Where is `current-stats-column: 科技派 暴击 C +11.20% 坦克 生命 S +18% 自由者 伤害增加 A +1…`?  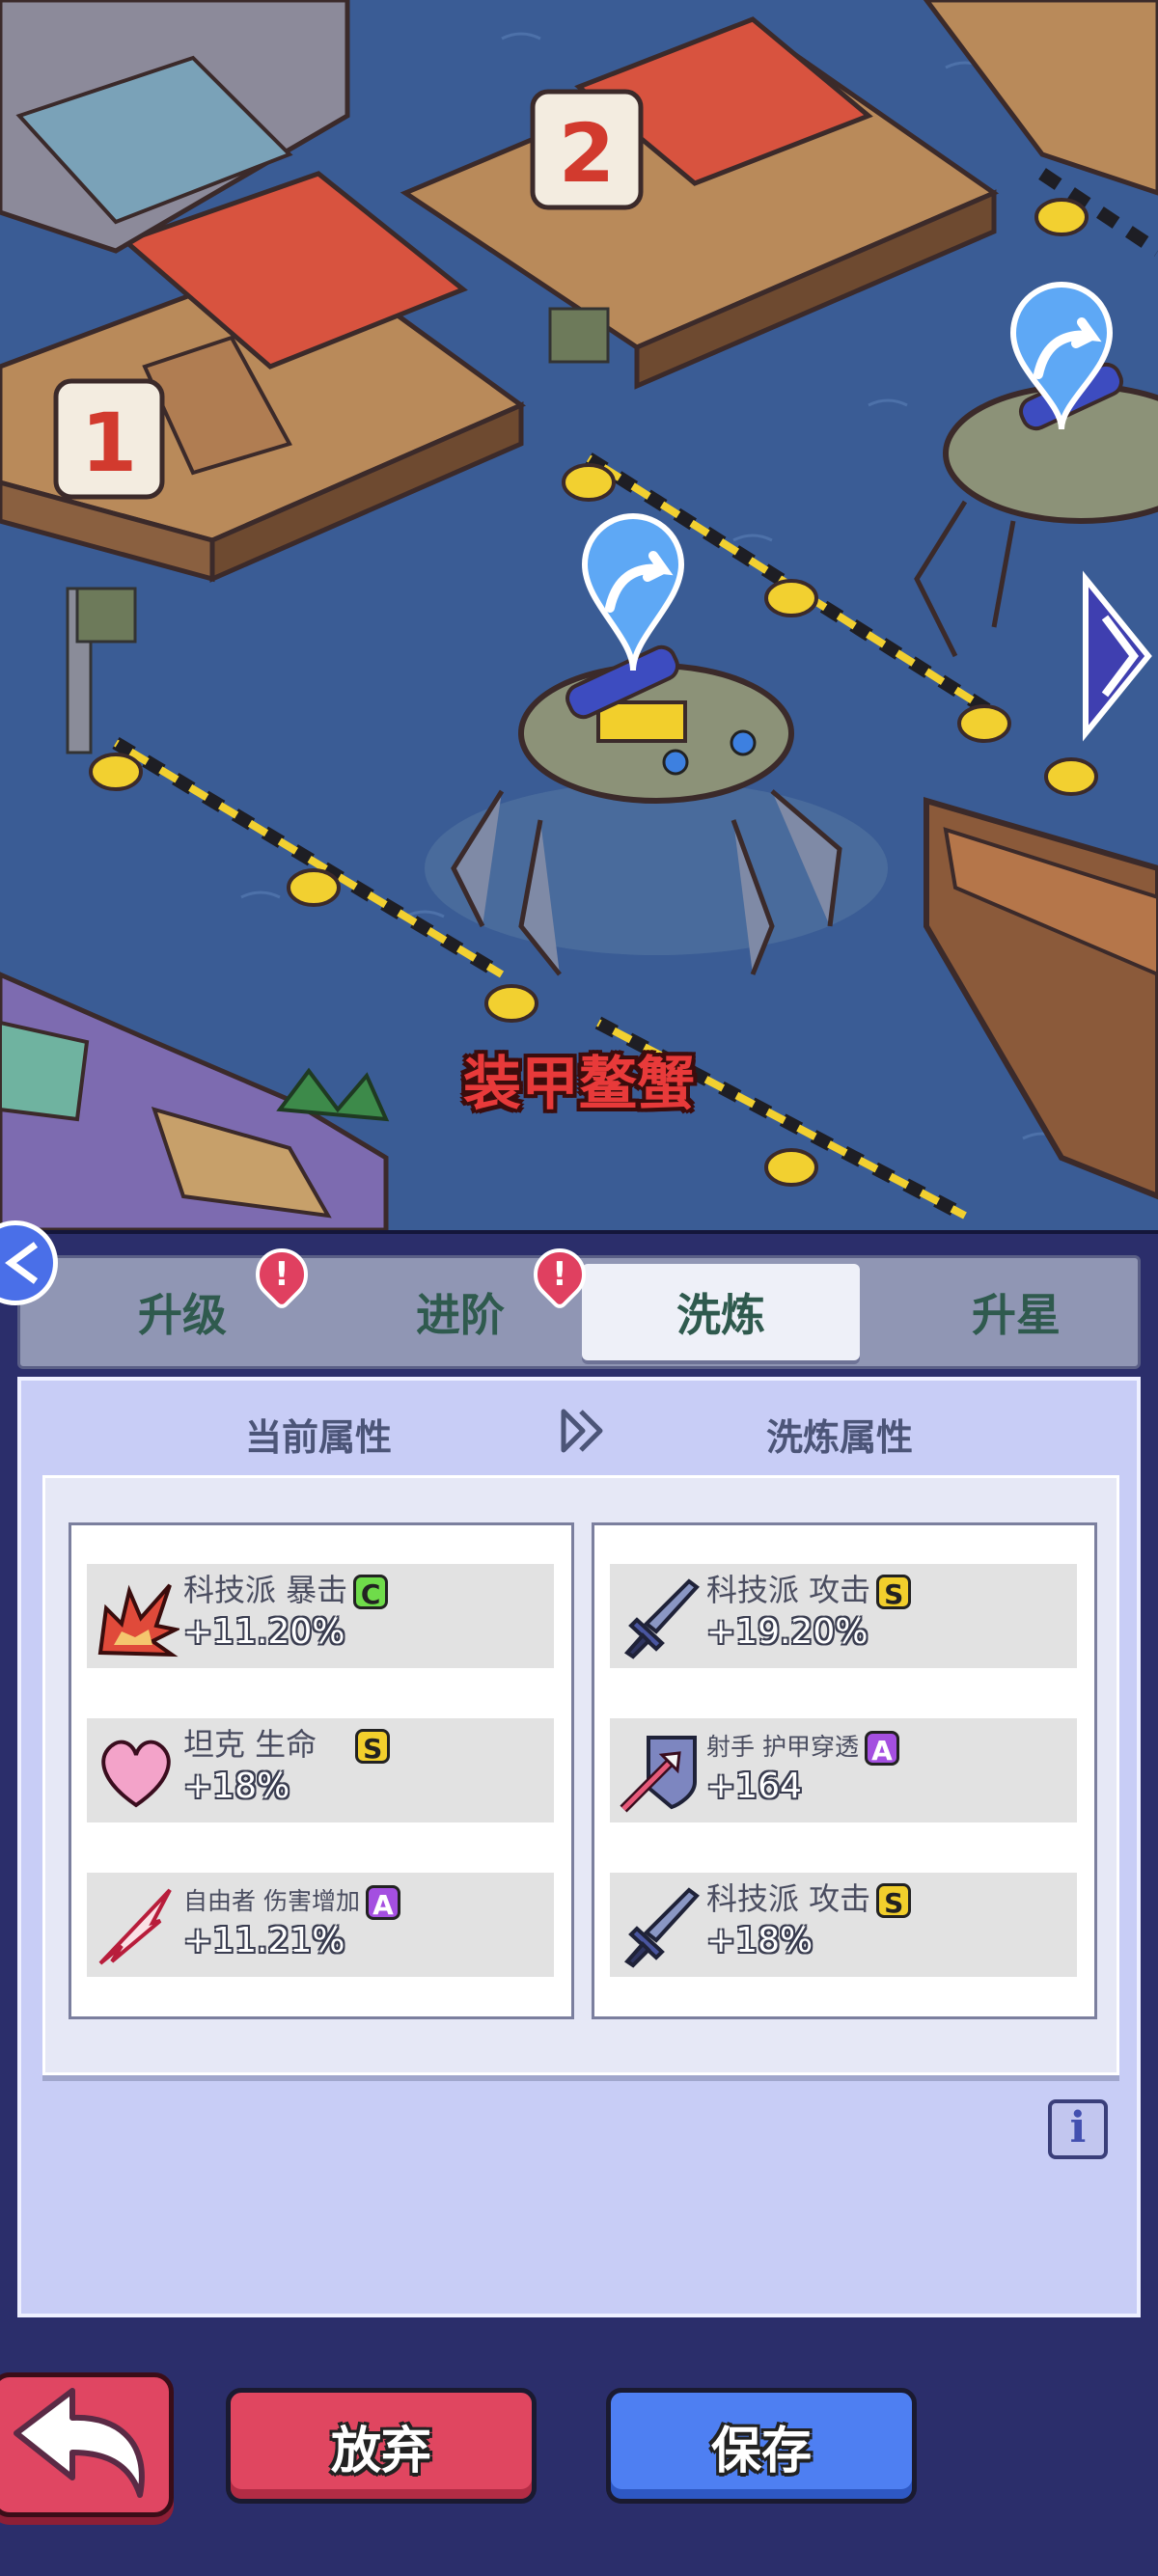 current-stats-column: 科技派 暴击 C +11.20% 坦克 生命 S +18% 自由者 伤害增加 A +1… is located at coordinates (321, 1770).